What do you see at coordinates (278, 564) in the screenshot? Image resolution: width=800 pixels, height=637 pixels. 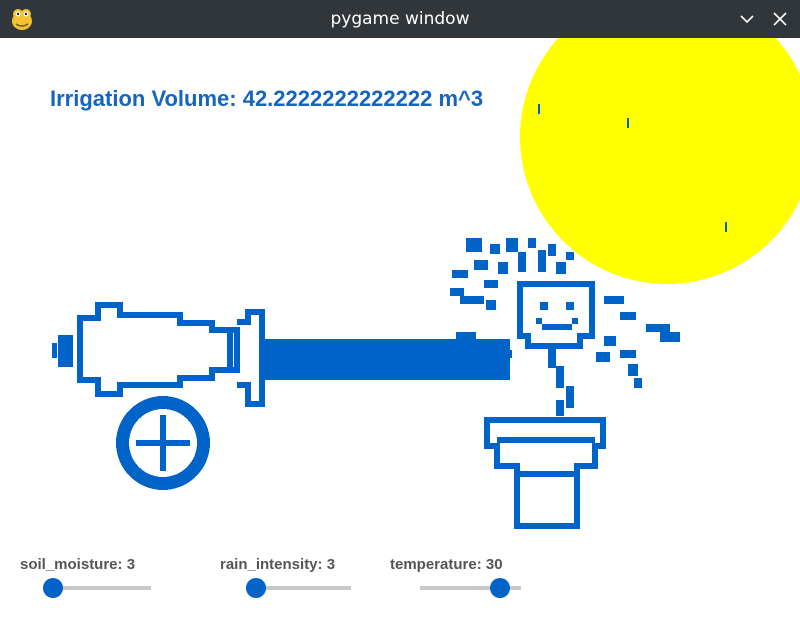 I see `slider-label-rain-intensity: rain_intensity: 3` at bounding box center [278, 564].